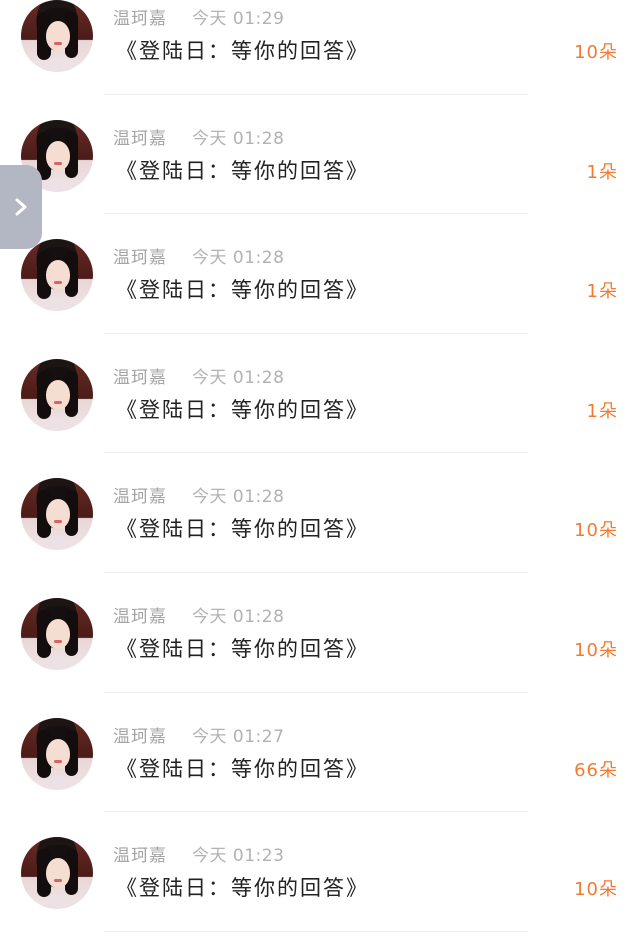 Image resolution: width=640 pixels, height=943 pixels. I want to click on timestamp: 今天 01:23, so click(238, 856).